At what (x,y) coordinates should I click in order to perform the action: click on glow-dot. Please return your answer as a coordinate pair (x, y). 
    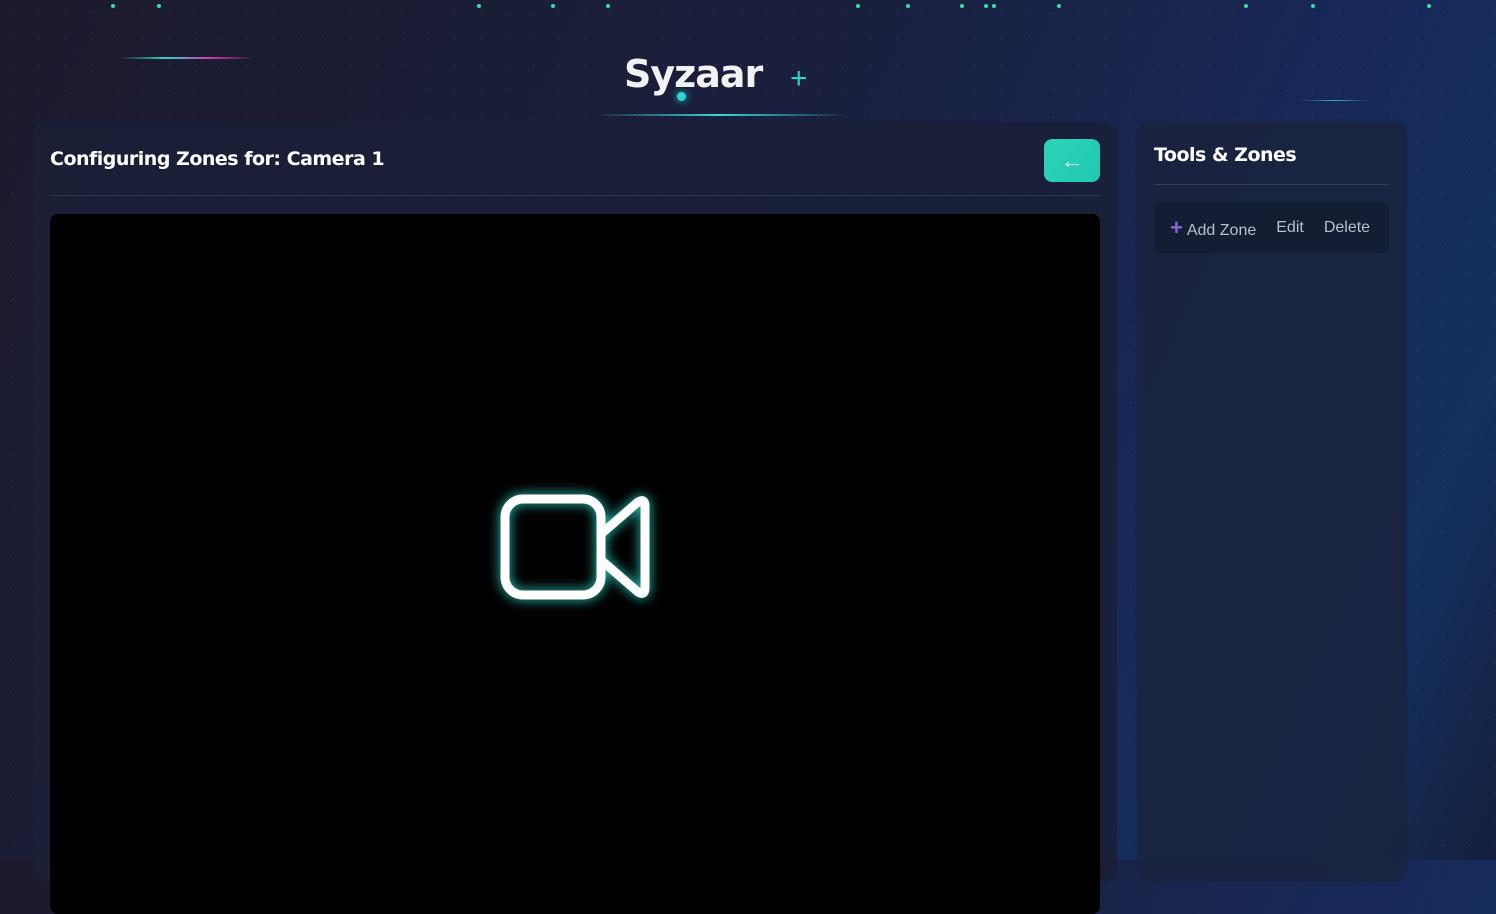
    Looking at the image, I should click on (681, 96).